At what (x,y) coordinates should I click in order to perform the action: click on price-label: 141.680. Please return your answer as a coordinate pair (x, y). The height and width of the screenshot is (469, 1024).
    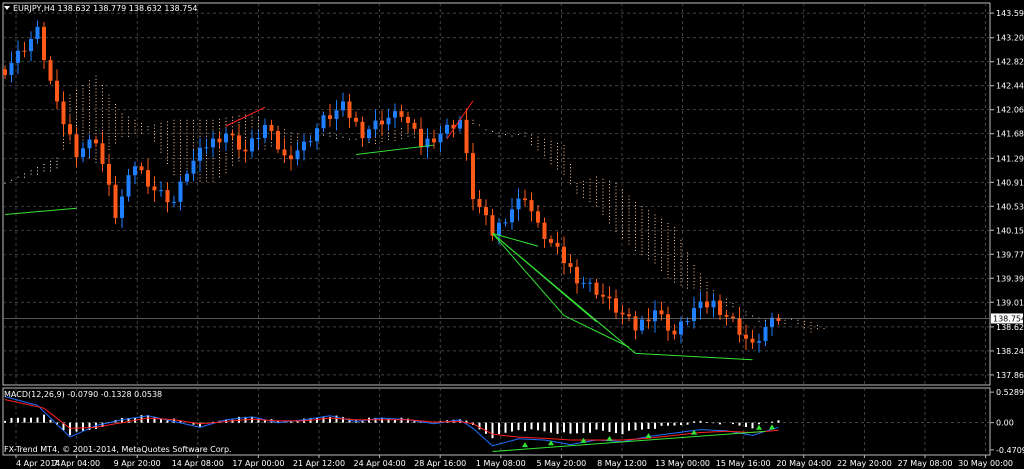
    Looking at the image, I should click on (1010, 134).